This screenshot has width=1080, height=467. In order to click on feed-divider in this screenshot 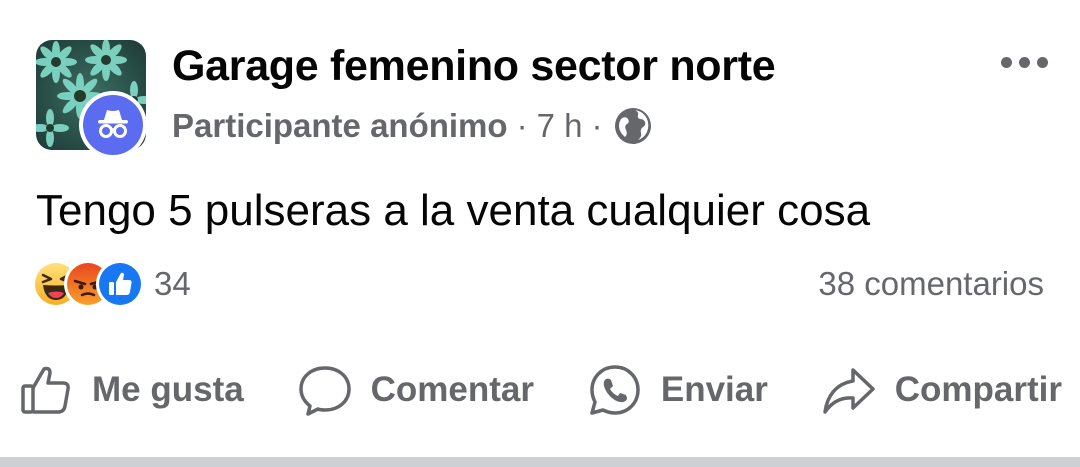, I will do `click(540, 462)`.